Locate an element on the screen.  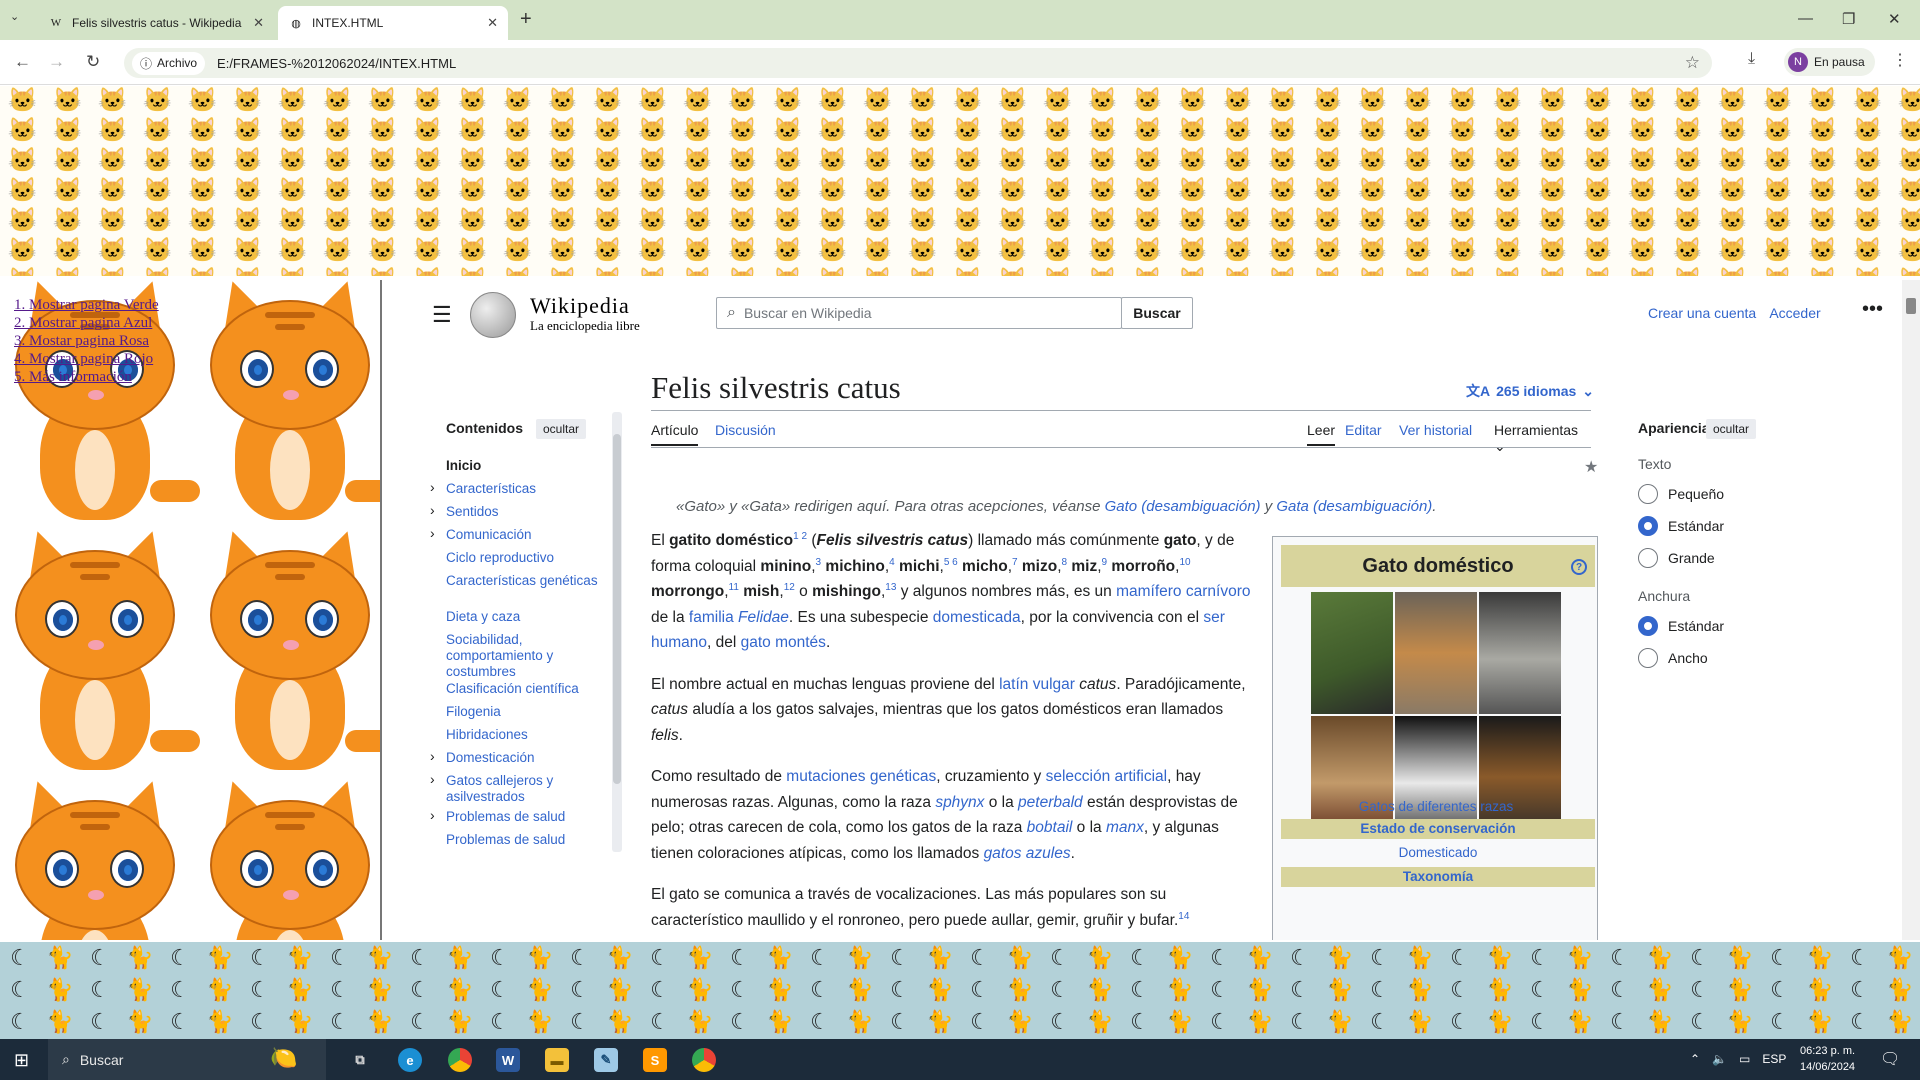
tab-history: Ver historial is located at coordinates (1435, 430).